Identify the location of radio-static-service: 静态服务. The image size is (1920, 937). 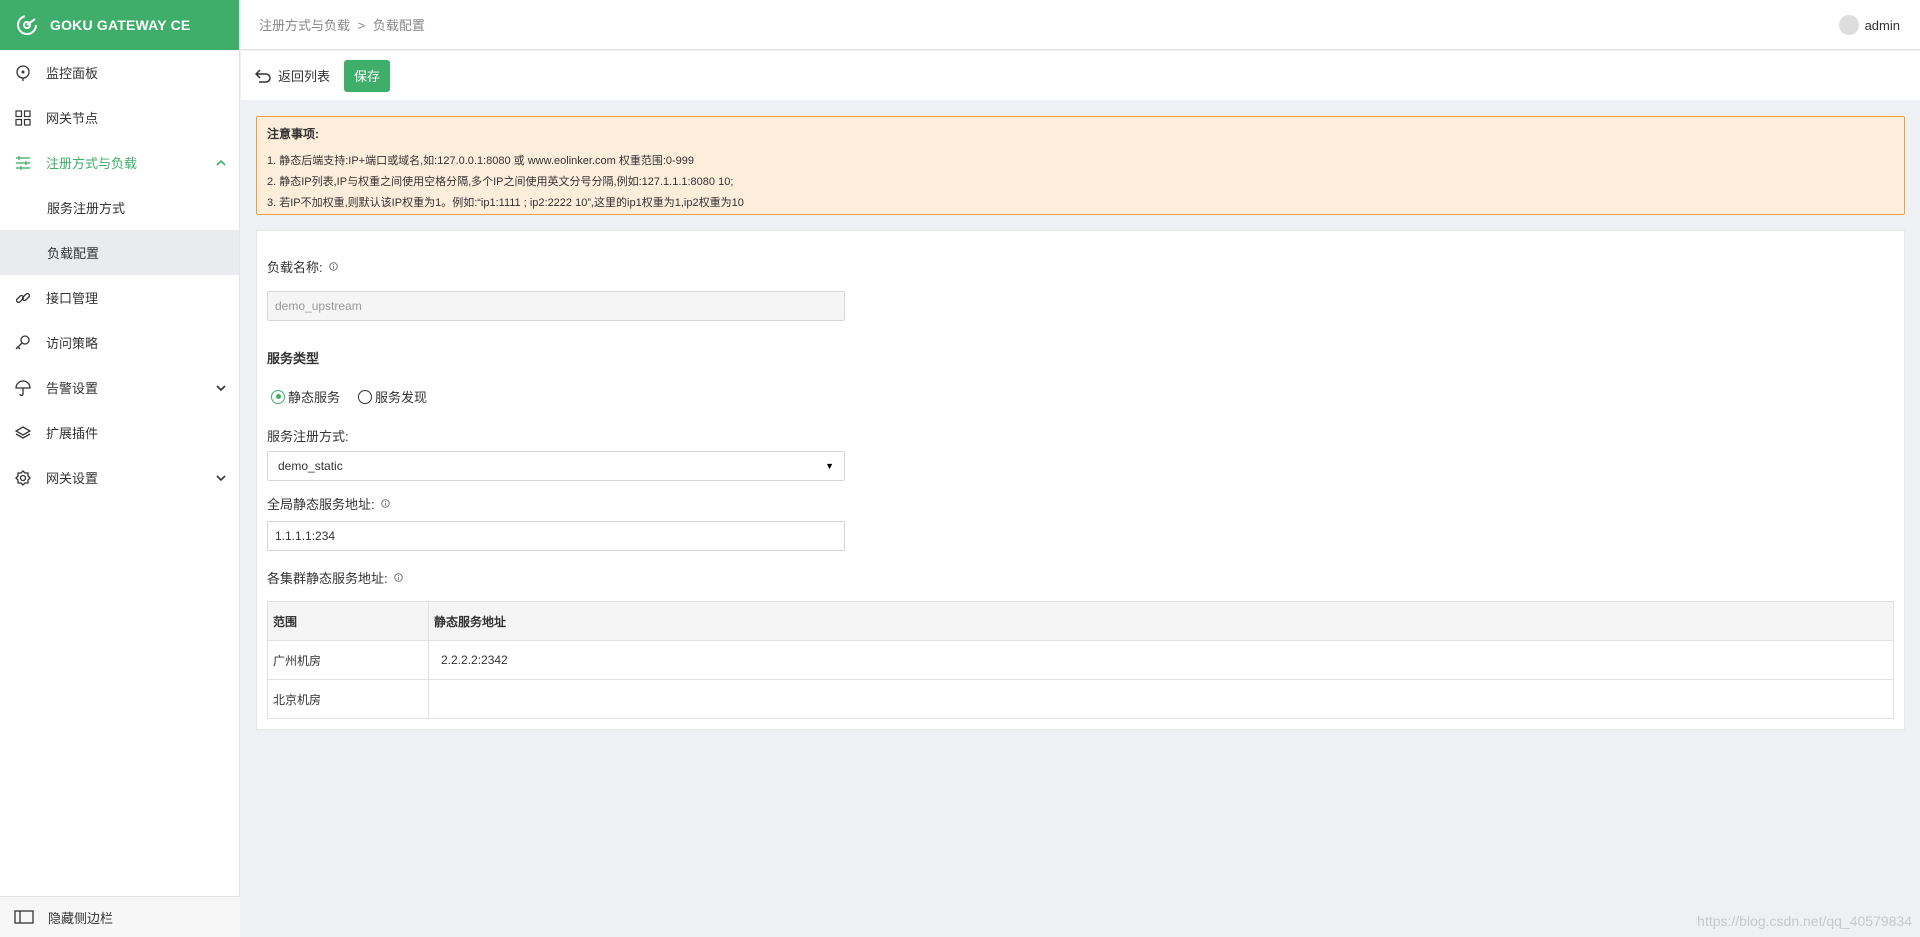
(305, 396).